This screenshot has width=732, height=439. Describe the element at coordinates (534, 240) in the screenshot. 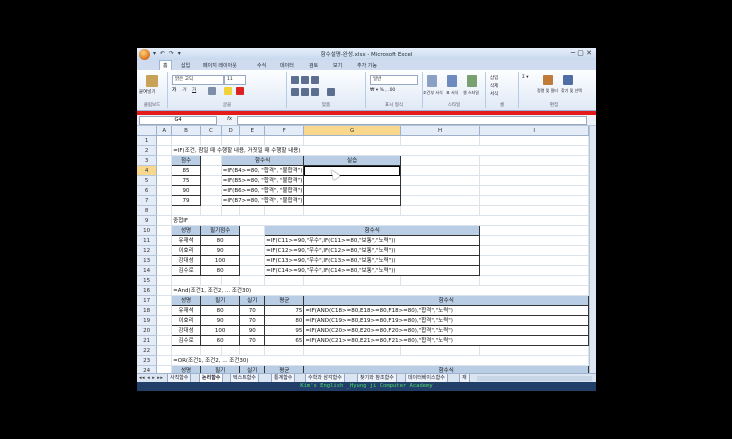

I see `cell-i11` at that location.